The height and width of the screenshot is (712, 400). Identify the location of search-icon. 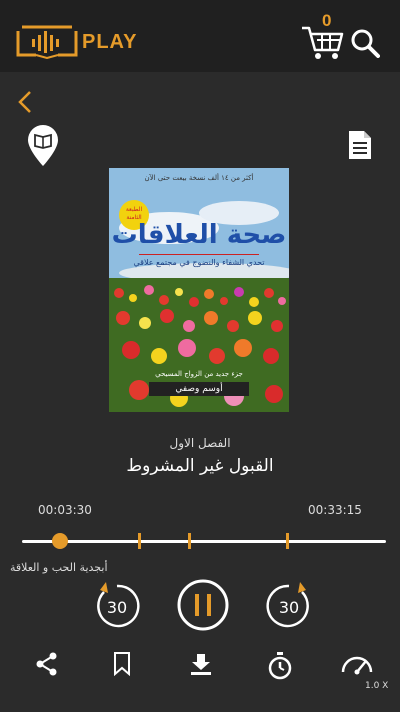
(365, 43).